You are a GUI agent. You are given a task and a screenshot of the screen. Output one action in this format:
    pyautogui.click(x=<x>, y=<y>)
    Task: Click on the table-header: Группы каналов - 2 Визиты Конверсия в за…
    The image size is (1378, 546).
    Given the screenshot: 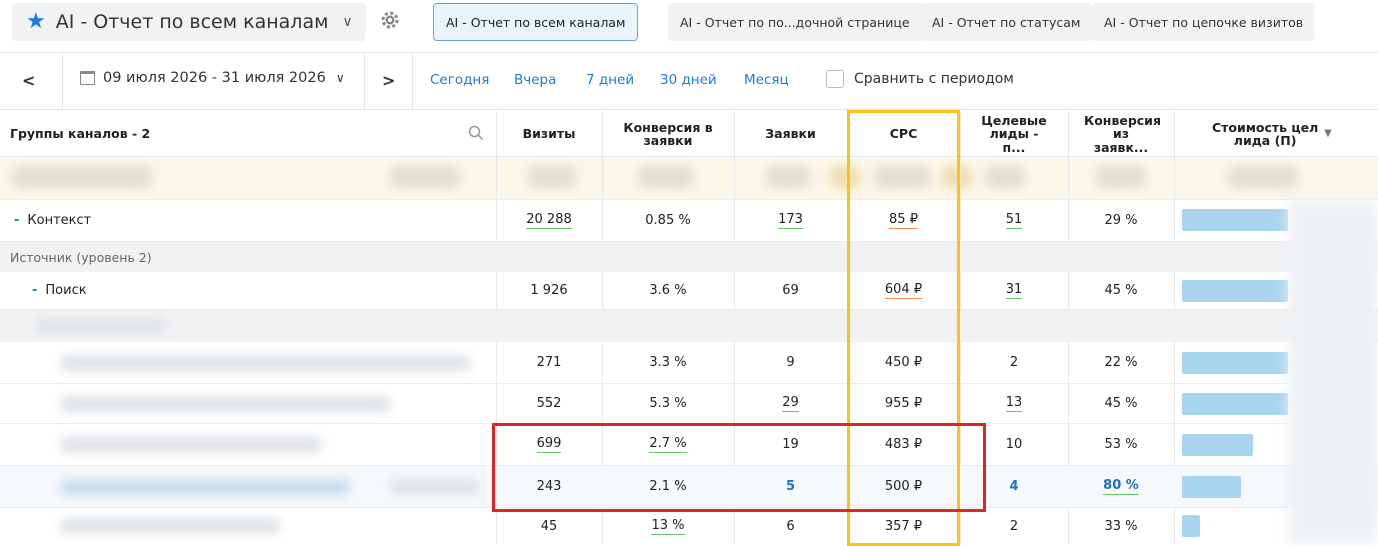 What is the action you would take?
    pyautogui.click(x=689, y=134)
    